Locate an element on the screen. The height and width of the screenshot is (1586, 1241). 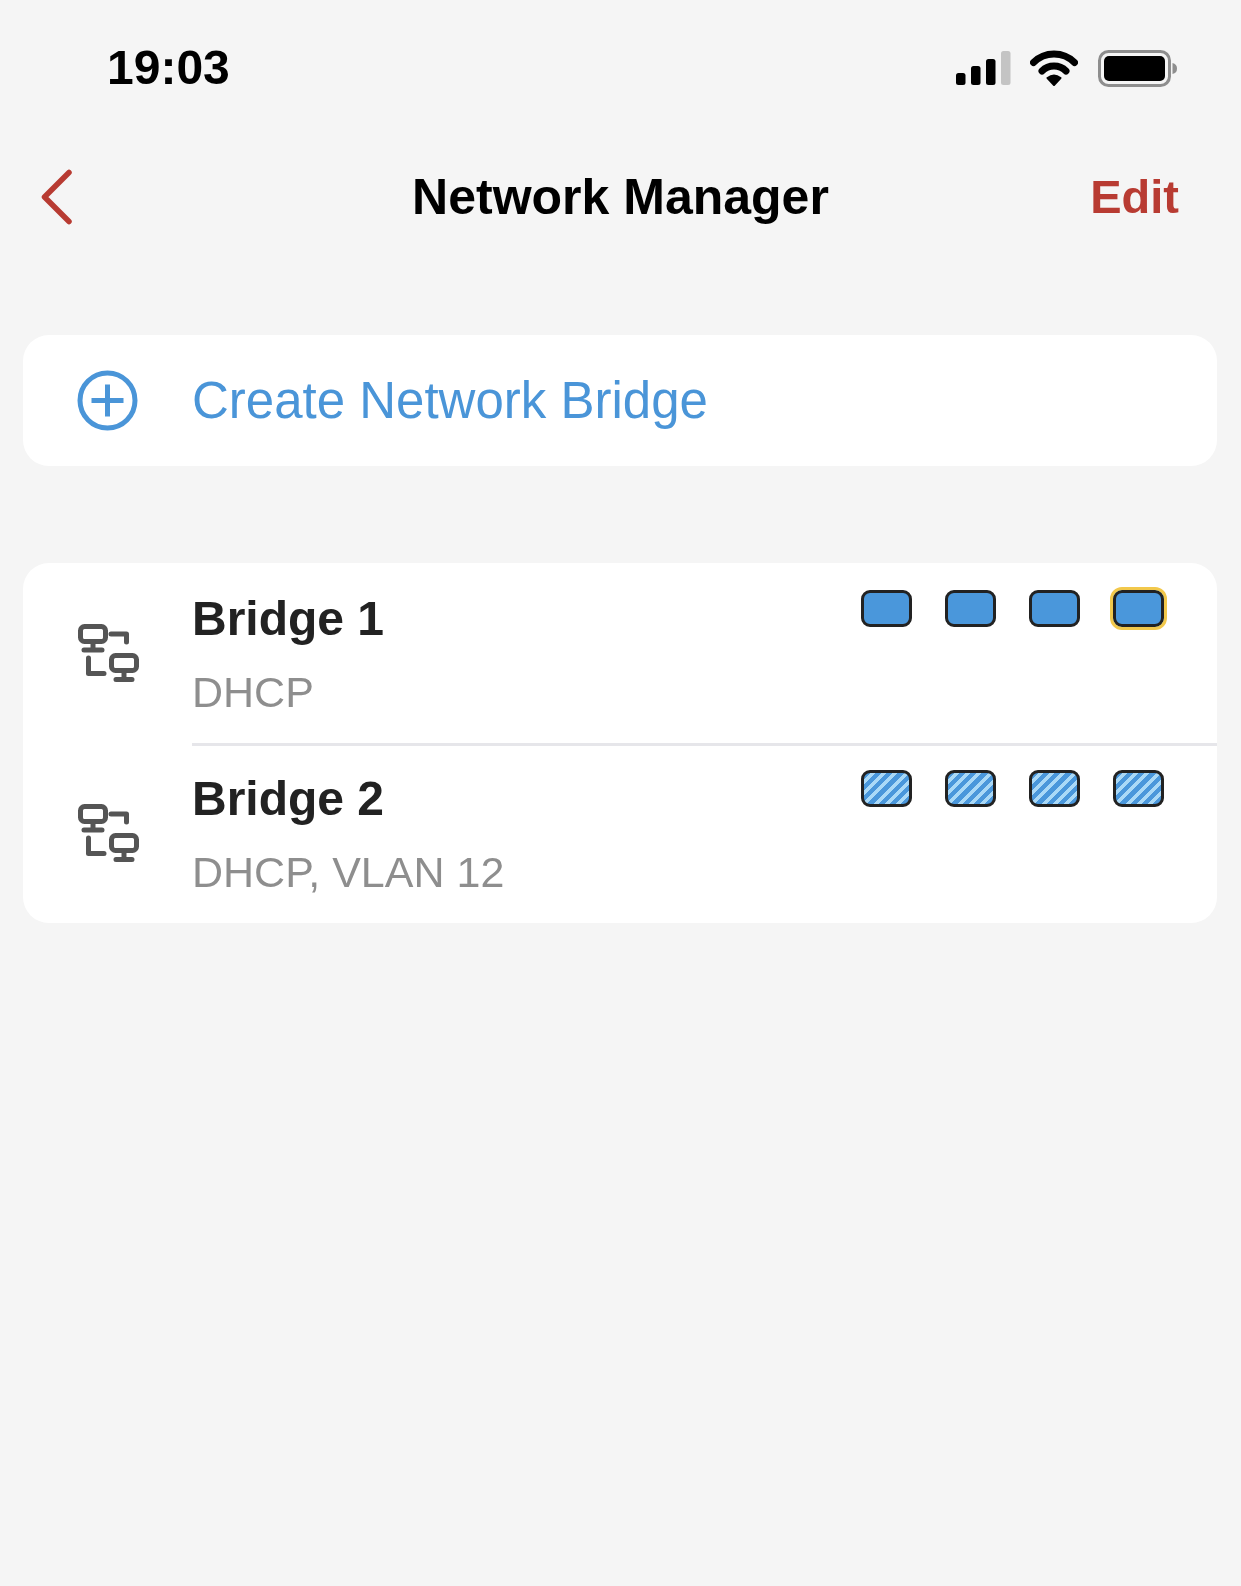
back-button is located at coordinates (56, 197).